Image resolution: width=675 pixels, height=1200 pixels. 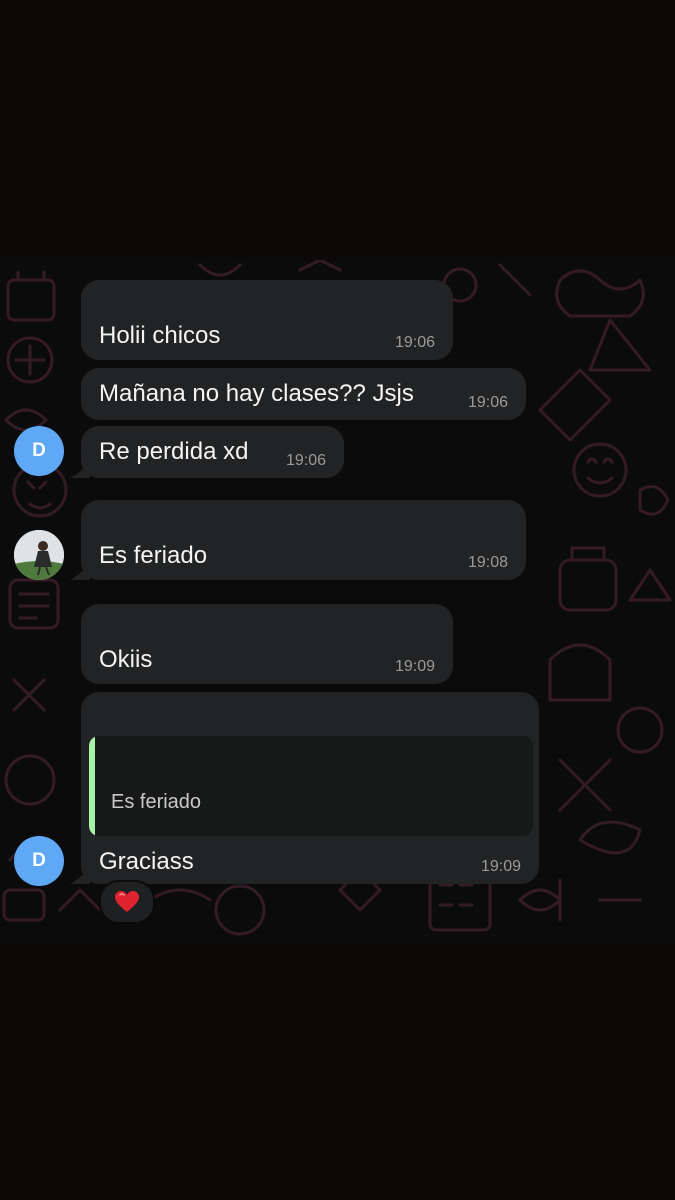 What do you see at coordinates (267, 320) in the screenshot?
I see `message-bubble: Holii chicos 19:06` at bounding box center [267, 320].